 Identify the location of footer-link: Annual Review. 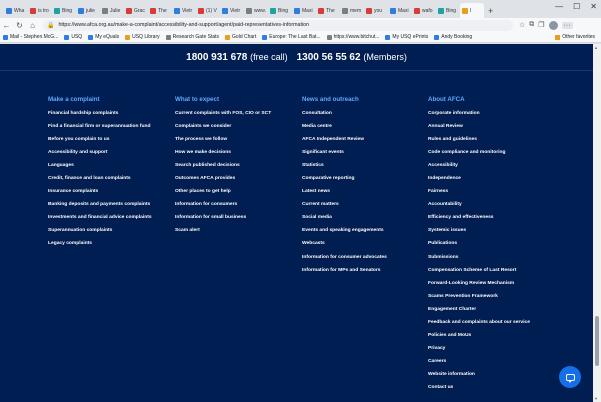
(479, 130).